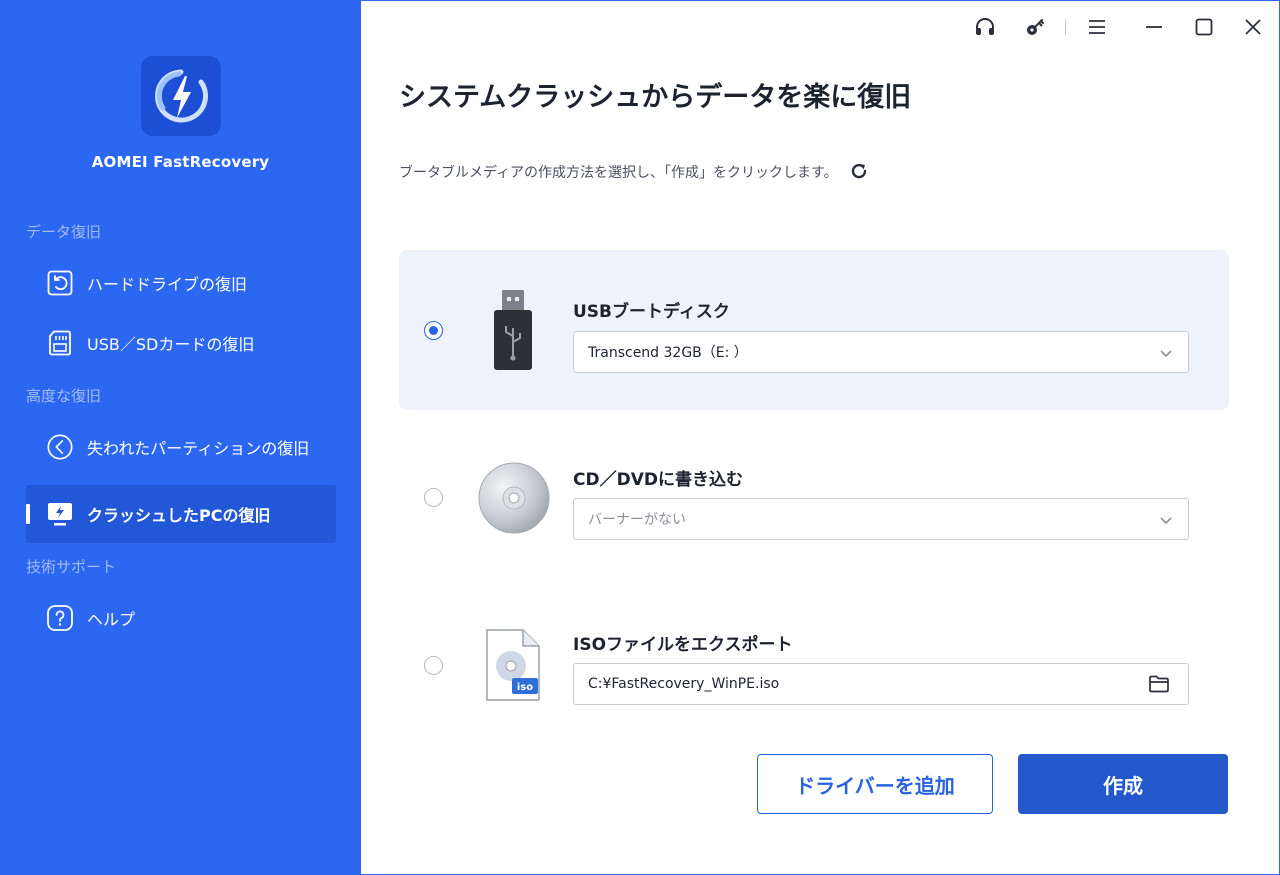 This screenshot has height=875, width=1280. What do you see at coordinates (433, 497) in the screenshot?
I see `radio-cd-dvd` at bounding box center [433, 497].